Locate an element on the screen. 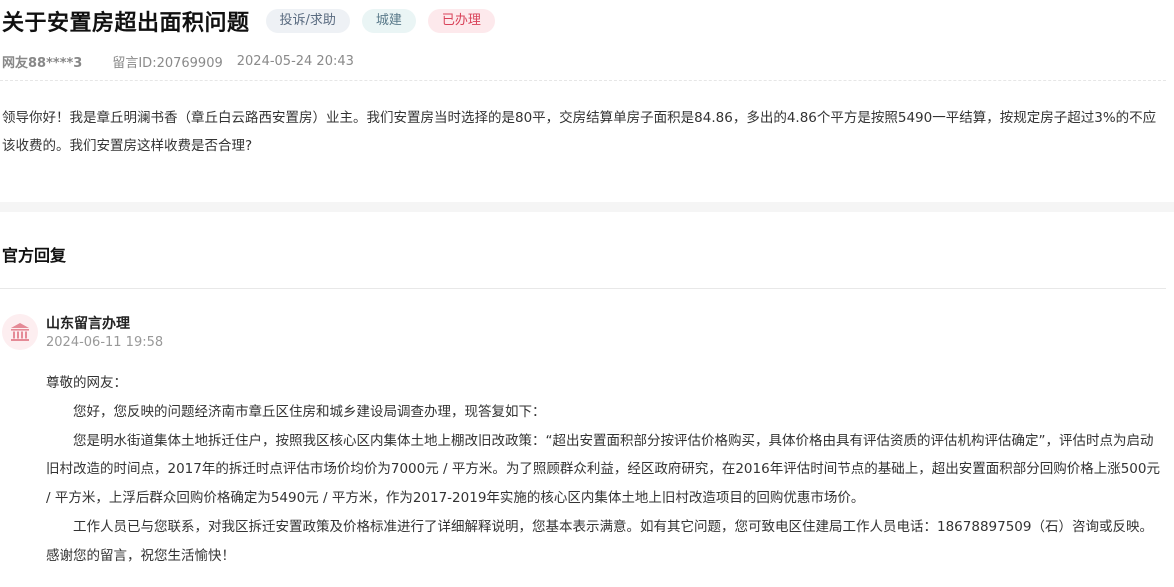  post-datetime: 2024-05-24 20:43 is located at coordinates (295, 61).